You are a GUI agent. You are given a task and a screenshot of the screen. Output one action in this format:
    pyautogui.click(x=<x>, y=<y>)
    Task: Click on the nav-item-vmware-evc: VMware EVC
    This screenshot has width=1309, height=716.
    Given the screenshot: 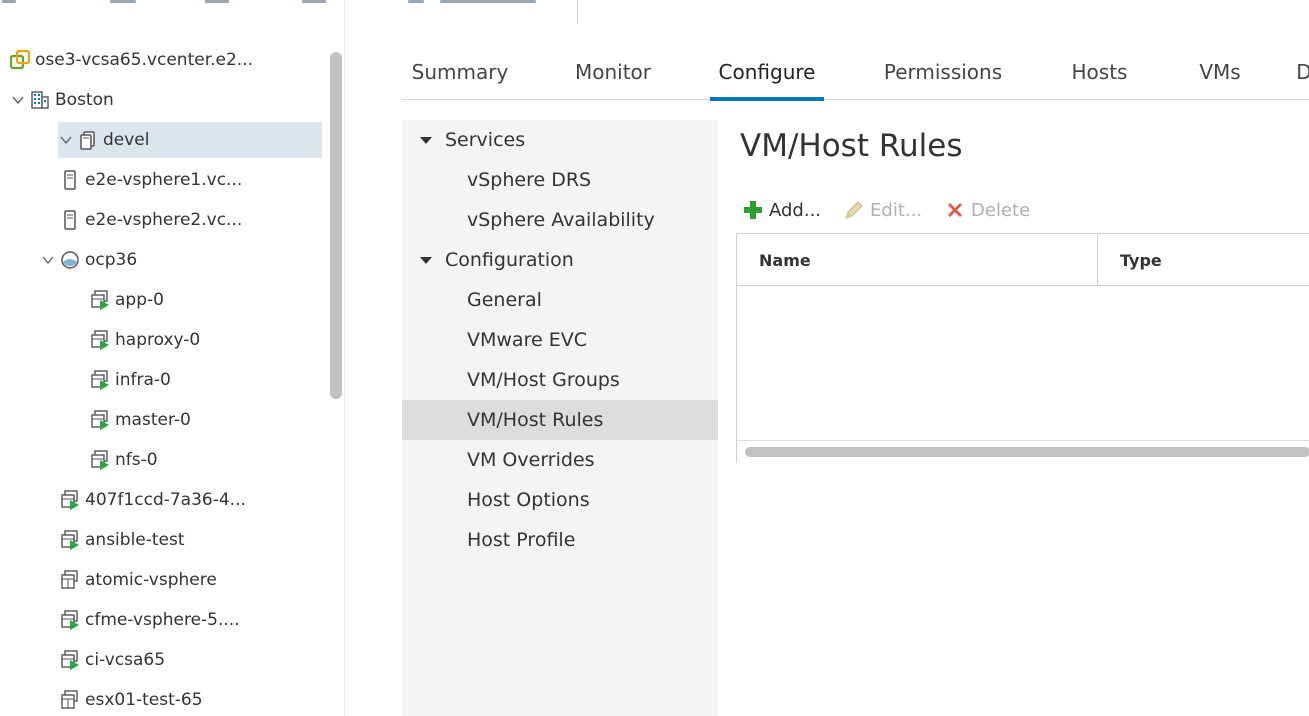 What is the action you would take?
    pyautogui.click(x=560, y=340)
    